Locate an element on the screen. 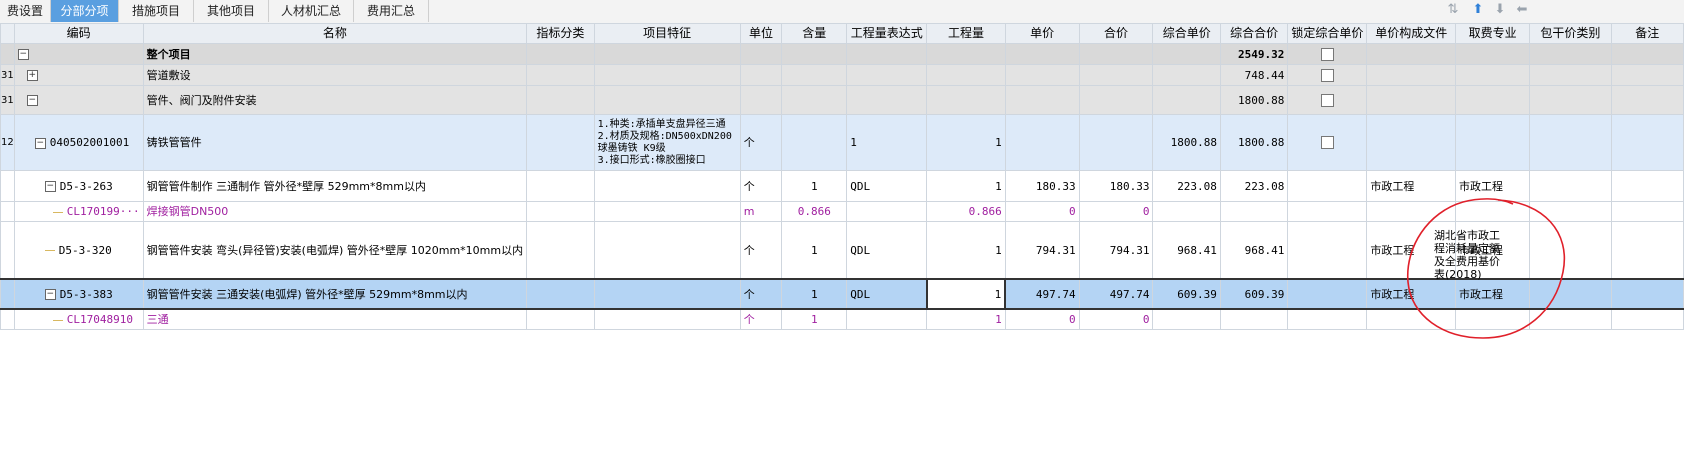 The width and height of the screenshot is (1684, 456). row-code: CL170199··· is located at coordinates (103, 211).